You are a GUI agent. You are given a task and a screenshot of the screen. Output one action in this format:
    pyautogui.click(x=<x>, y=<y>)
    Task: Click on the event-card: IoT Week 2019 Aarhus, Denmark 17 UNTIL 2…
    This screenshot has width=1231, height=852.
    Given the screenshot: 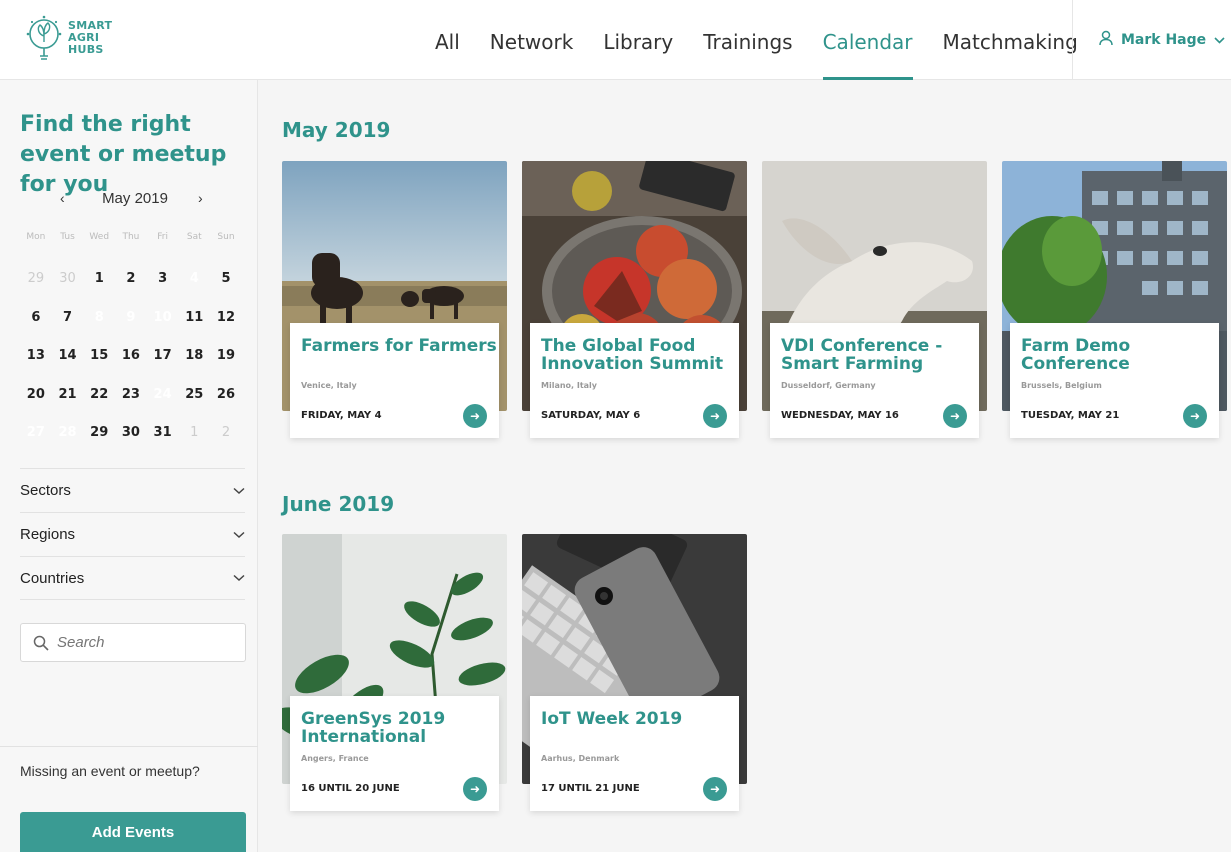 What is the action you would take?
    pyautogui.click(x=634, y=672)
    